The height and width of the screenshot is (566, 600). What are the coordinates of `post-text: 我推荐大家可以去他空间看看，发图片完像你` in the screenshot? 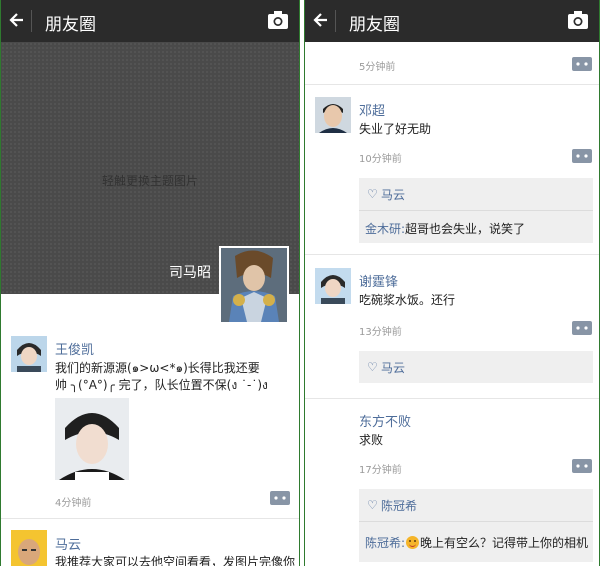 It's located at (175, 560).